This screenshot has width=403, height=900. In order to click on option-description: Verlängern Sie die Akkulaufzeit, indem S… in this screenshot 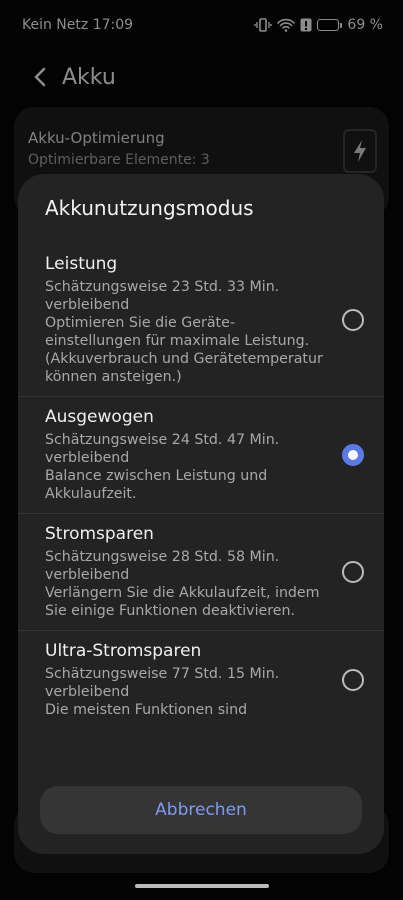, I will do `click(182, 602)`.